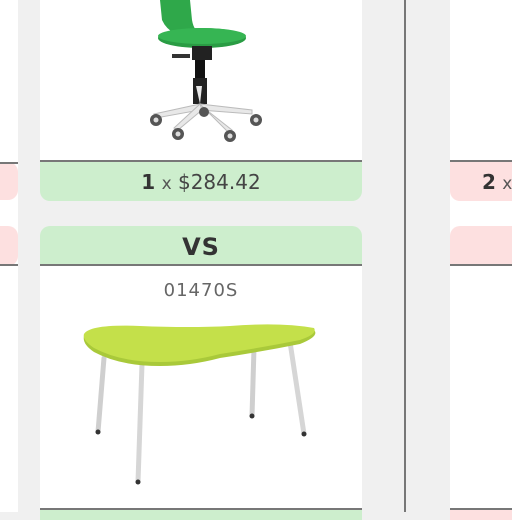 Image resolution: width=512 pixels, height=520 pixels. I want to click on price-quantity: 1, so click(148, 182).